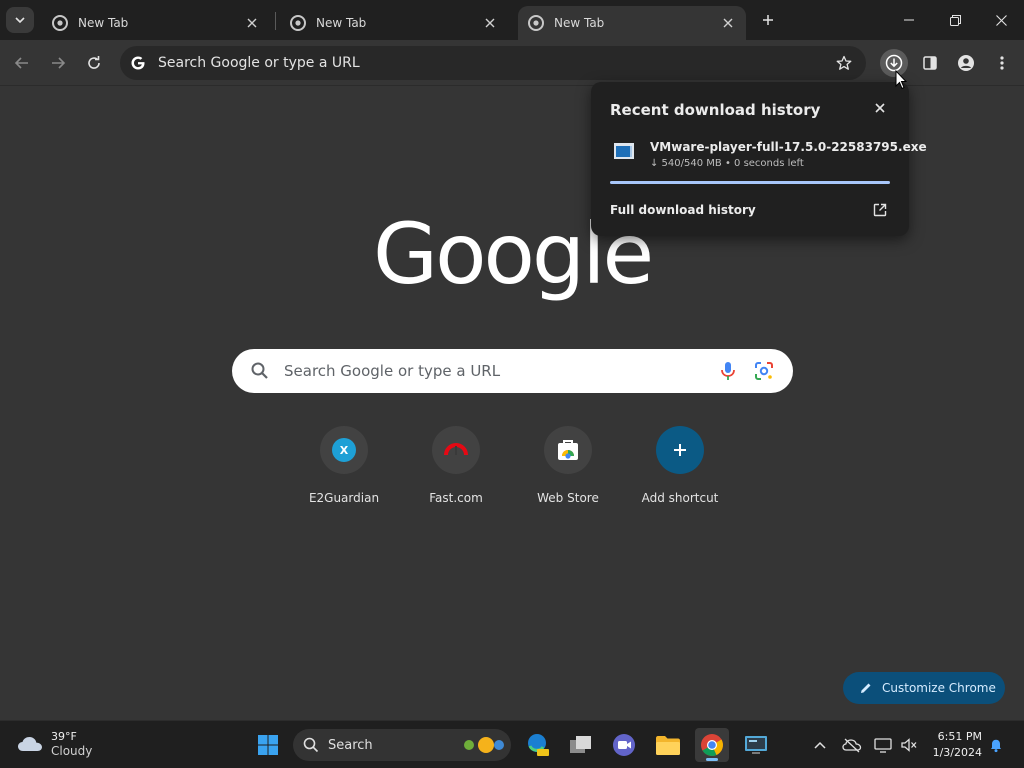 The width and height of the screenshot is (1024, 768). I want to click on kebab-menu-icon, so click(1002, 63).